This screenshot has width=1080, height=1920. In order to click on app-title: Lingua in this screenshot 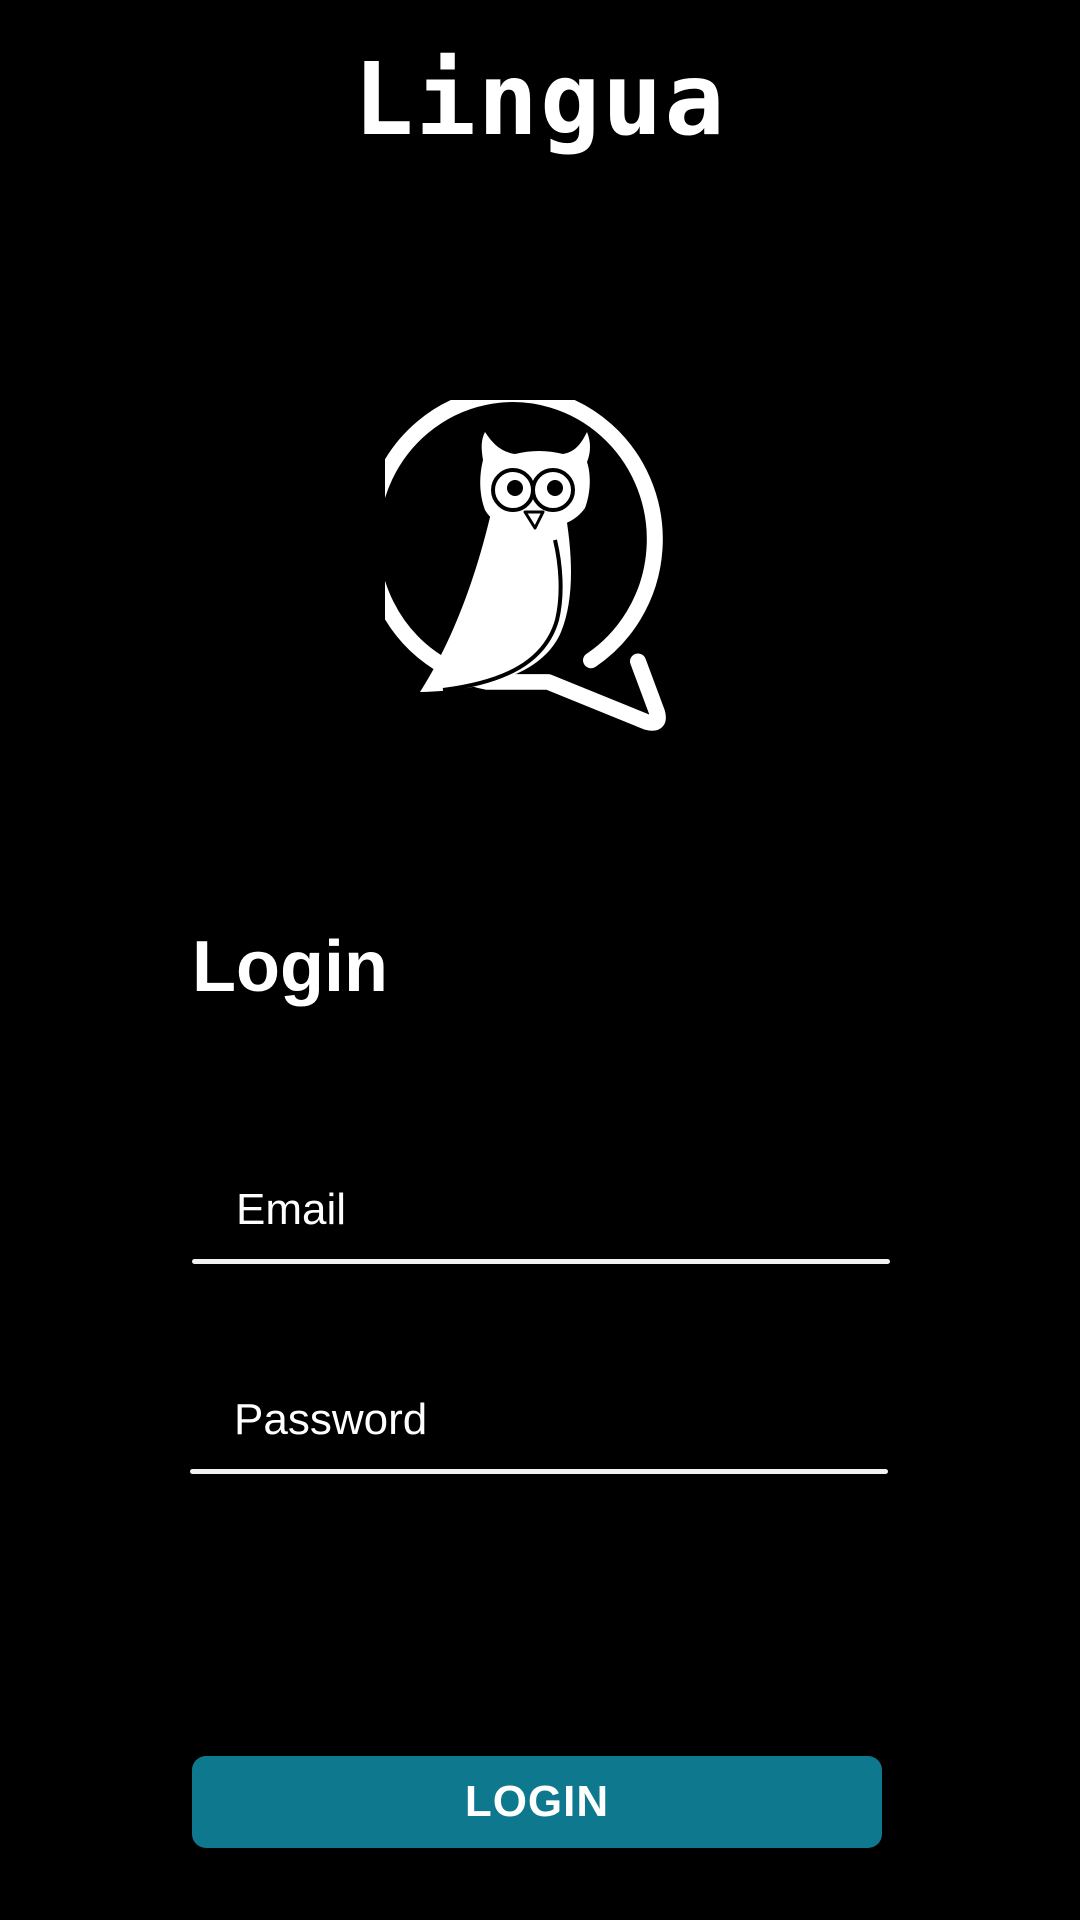, I will do `click(540, 99)`.